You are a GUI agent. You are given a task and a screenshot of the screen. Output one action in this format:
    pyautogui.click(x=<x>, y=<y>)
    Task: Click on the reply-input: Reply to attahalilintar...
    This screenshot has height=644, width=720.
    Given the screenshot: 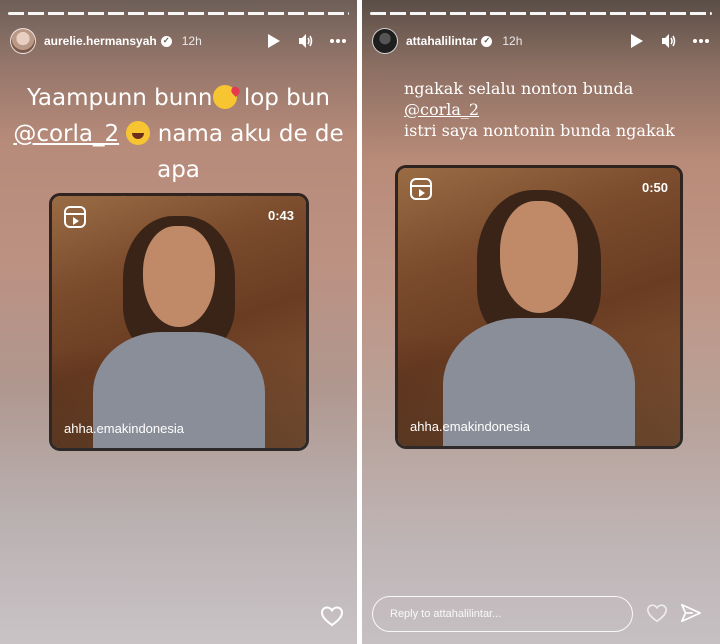 What is the action you would take?
    pyautogui.click(x=502, y=614)
    